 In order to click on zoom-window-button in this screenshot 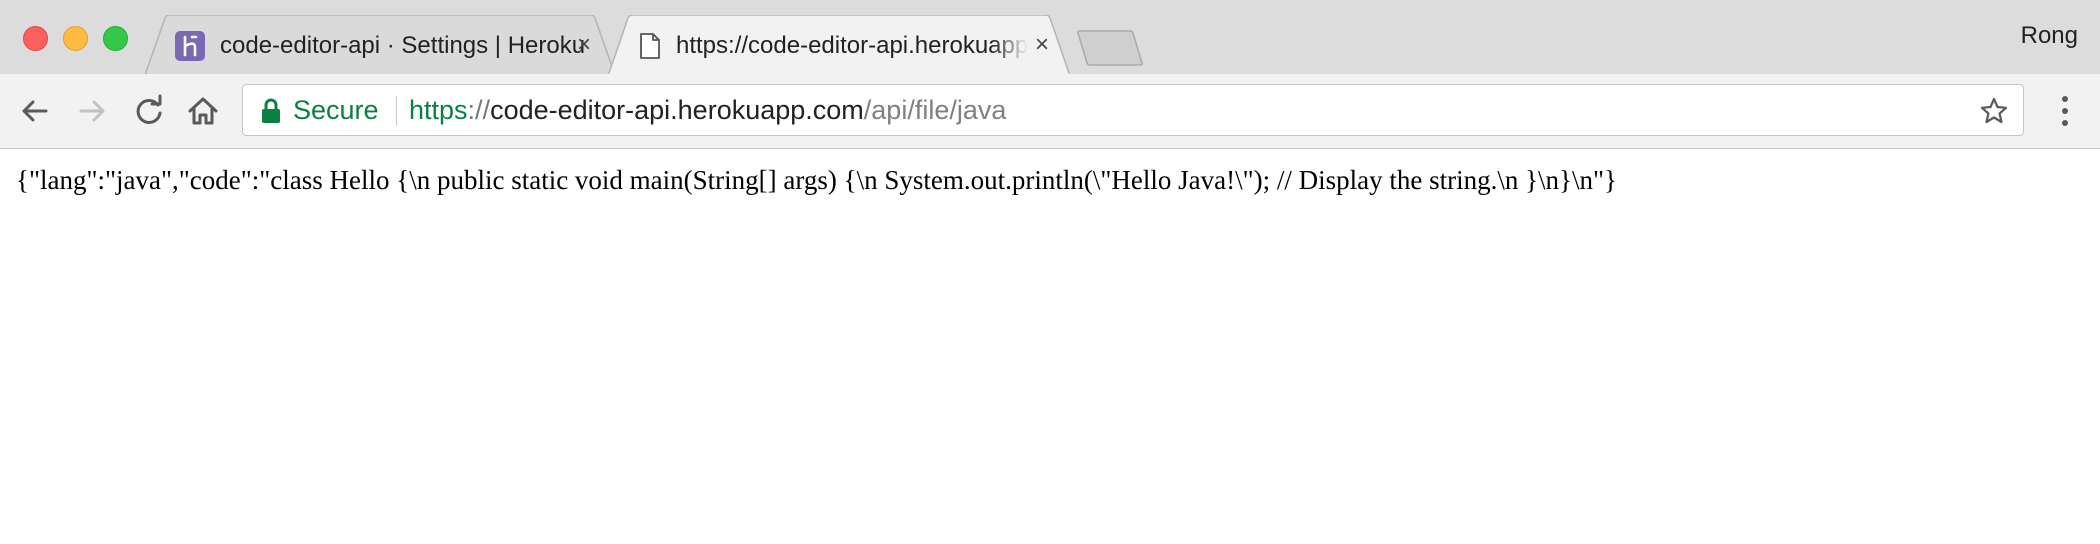, I will do `click(115, 38)`.